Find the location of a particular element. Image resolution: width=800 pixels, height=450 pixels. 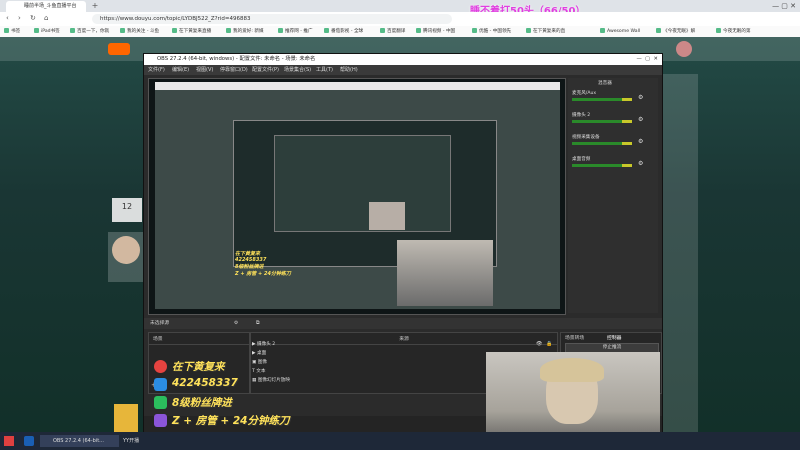

browser-tab: 睡前半场_斗鱼直播平台 is located at coordinates (46, 6).